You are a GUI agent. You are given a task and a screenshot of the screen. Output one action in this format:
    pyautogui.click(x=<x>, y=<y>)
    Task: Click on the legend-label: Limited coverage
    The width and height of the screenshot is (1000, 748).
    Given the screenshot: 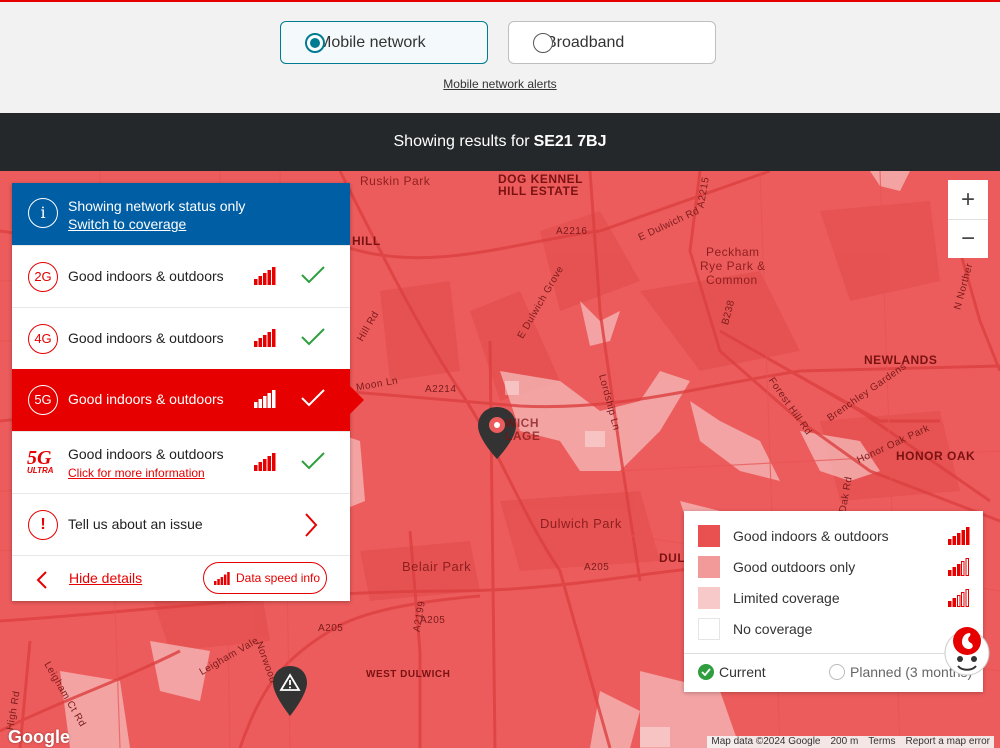 What is the action you would take?
    pyautogui.click(x=786, y=598)
    